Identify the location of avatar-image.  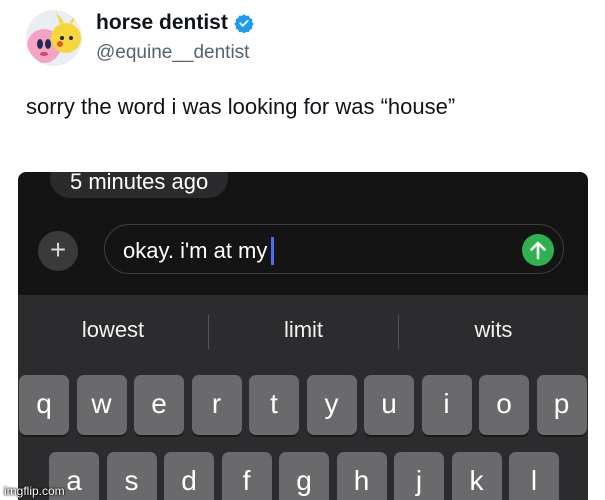
(54, 37).